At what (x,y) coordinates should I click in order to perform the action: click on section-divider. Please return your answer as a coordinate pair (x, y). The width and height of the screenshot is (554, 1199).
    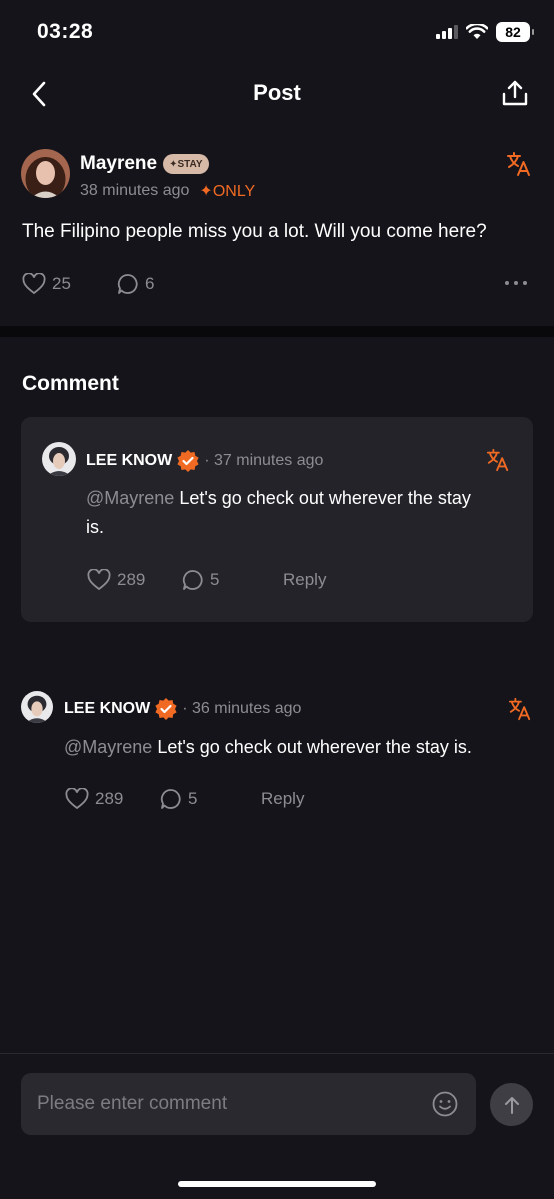
    Looking at the image, I should click on (277, 331).